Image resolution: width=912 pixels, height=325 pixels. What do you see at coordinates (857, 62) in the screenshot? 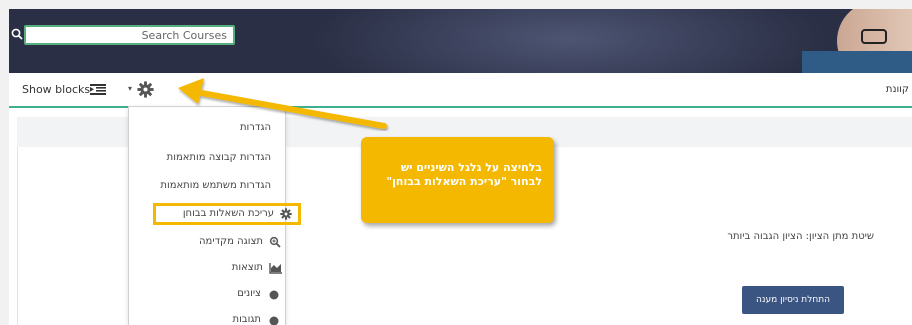
I see `banner-book` at bounding box center [857, 62].